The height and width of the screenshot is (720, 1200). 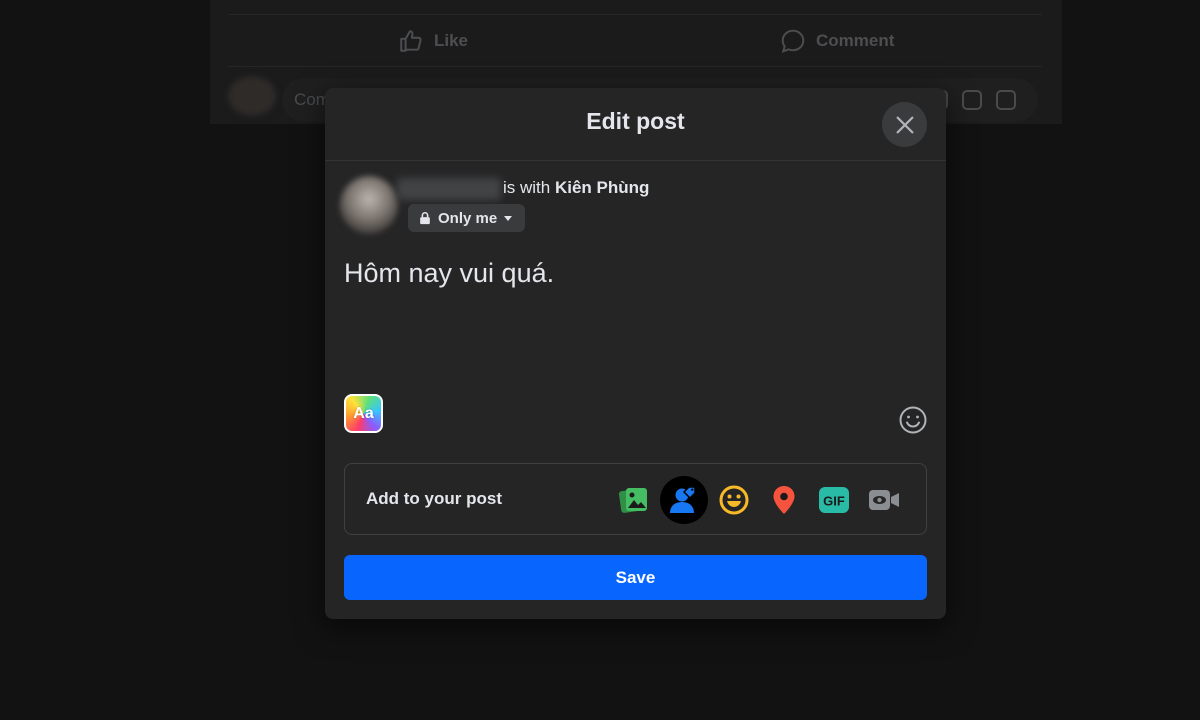 I want to click on add-to-post-icons: GIF, so click(x=758, y=500).